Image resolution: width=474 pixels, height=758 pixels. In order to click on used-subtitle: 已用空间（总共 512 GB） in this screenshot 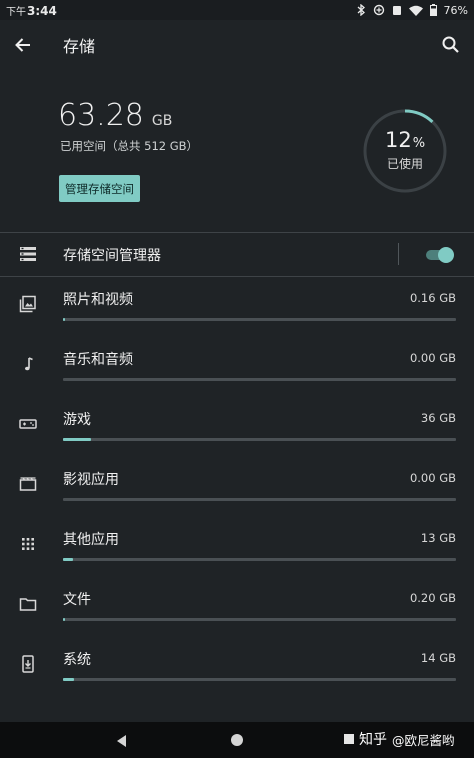, I will do `click(129, 146)`.